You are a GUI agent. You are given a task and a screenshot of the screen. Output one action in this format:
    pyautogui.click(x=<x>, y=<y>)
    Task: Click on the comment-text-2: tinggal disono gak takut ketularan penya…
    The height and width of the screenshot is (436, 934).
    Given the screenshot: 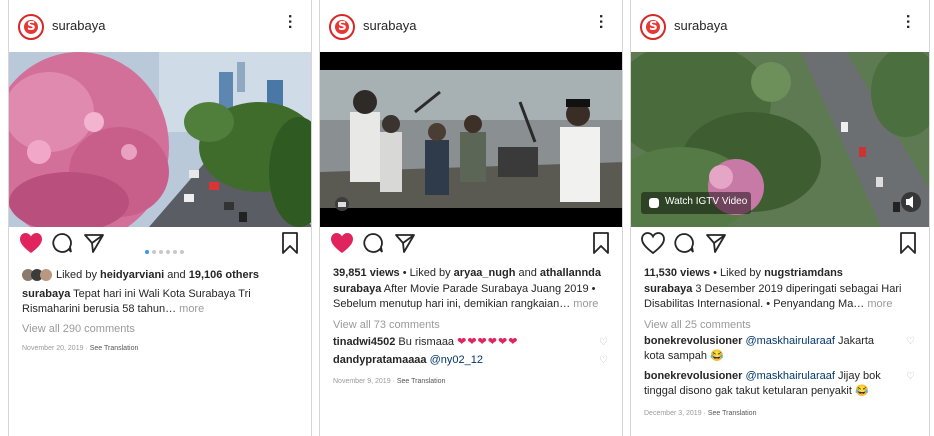 What is the action you would take?
    pyautogui.click(x=756, y=391)
    